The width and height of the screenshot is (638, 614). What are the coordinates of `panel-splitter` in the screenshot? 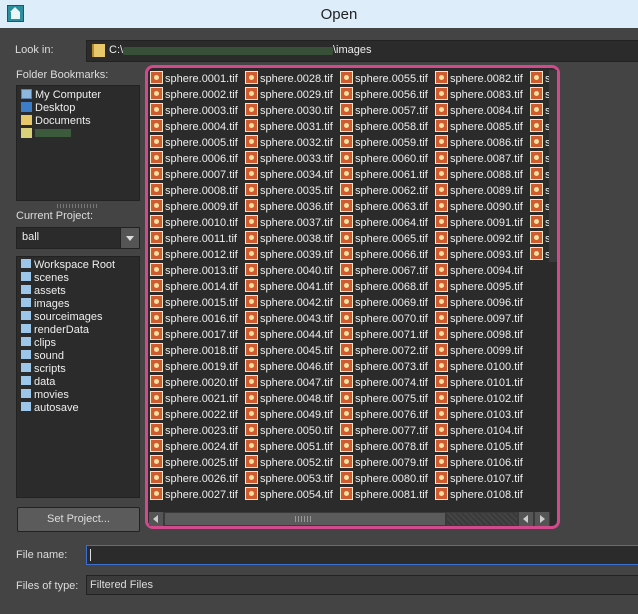 It's located at (77, 206).